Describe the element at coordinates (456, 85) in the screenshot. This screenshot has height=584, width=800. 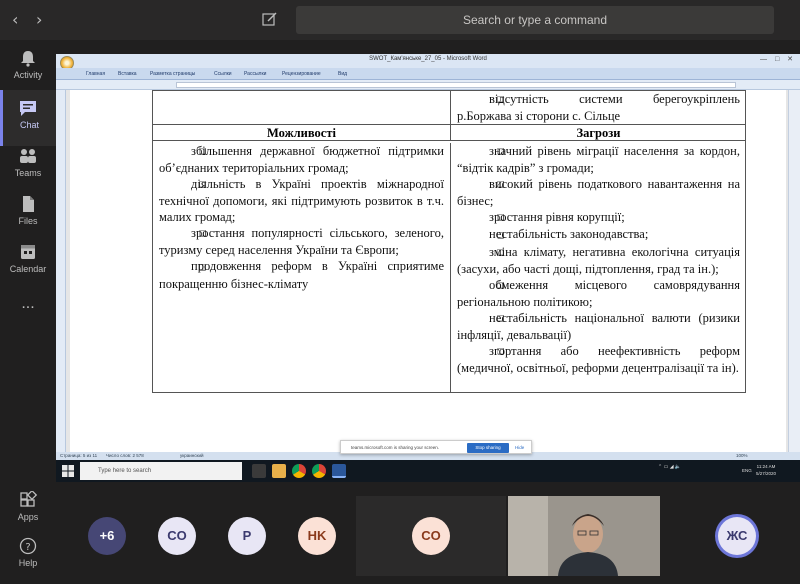
I see `ruler-scale` at that location.